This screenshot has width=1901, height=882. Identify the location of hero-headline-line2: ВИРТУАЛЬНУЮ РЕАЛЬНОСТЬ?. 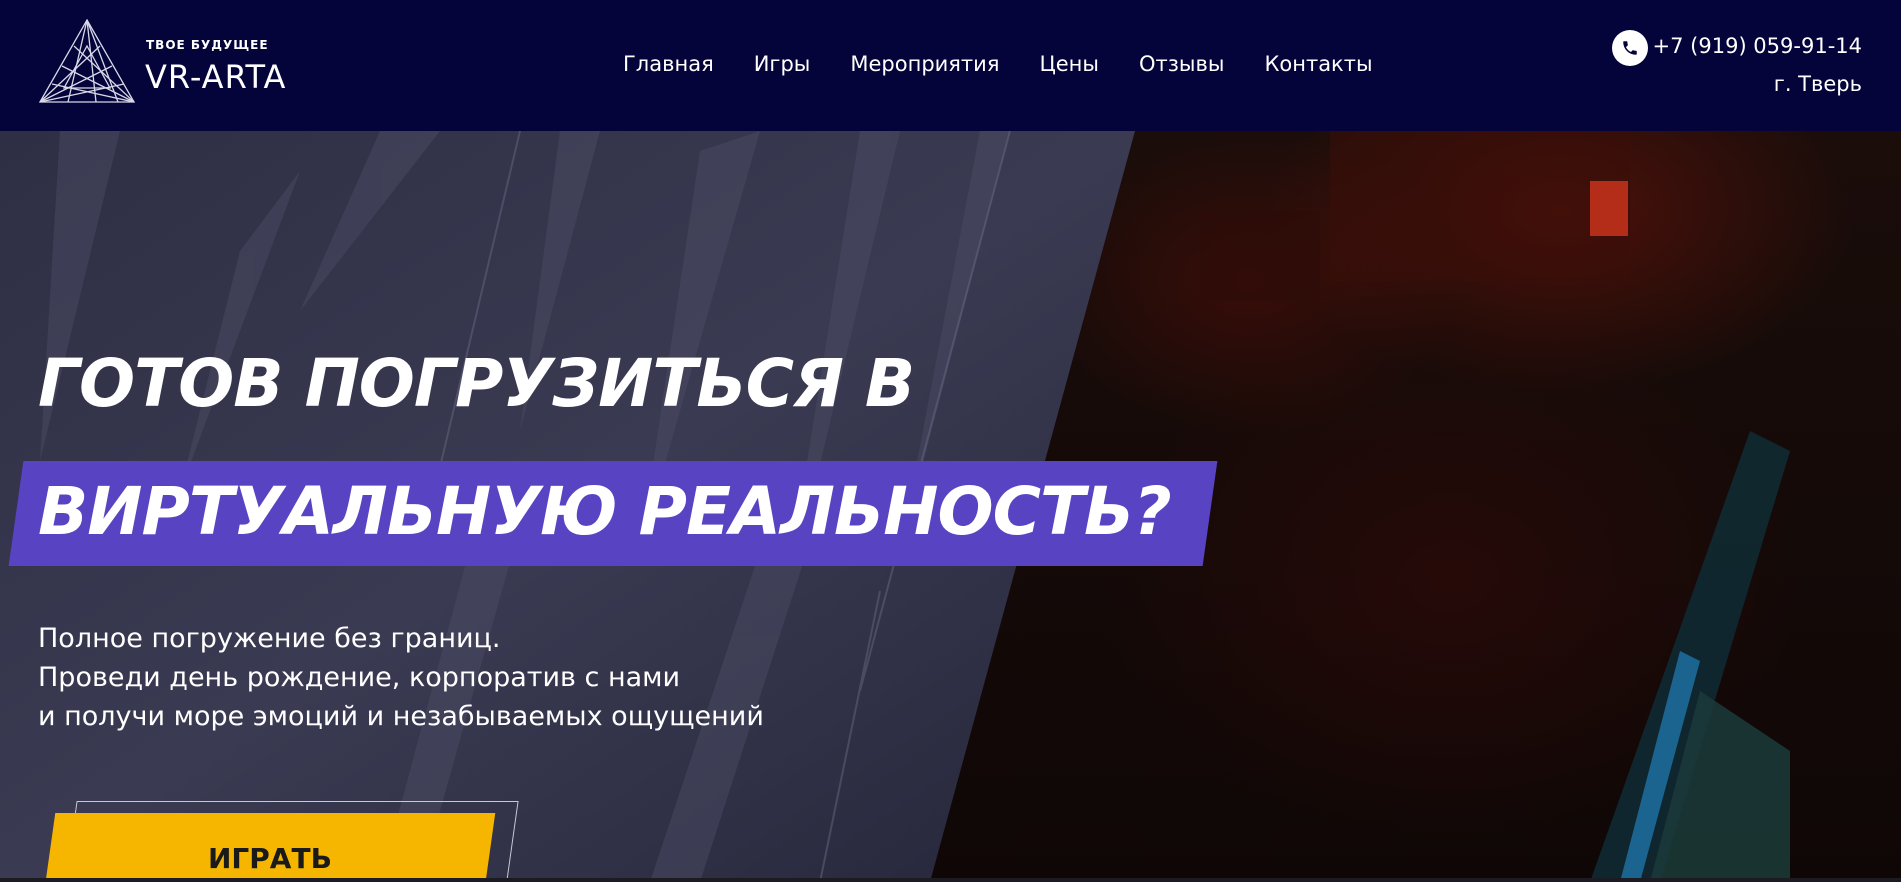
(605, 511).